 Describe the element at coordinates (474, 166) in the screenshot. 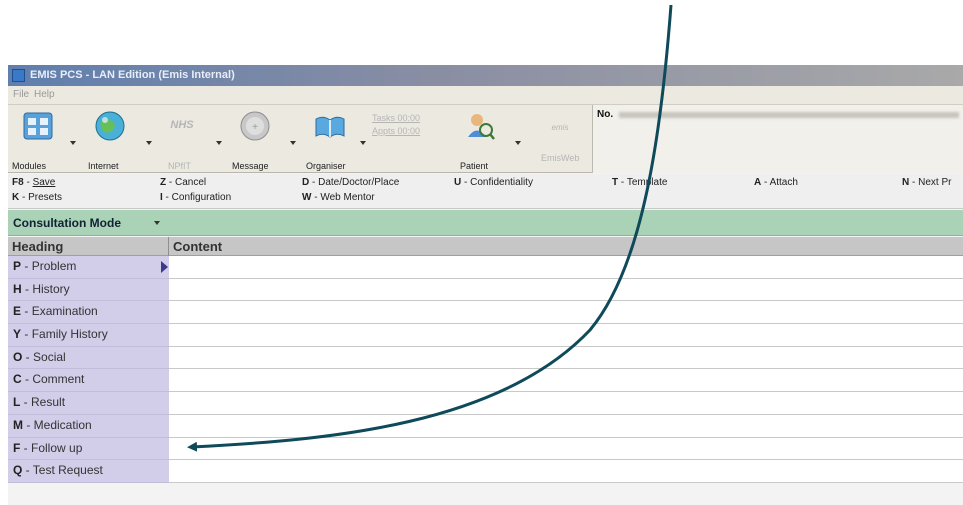

I see `patient-label: Patient` at that location.